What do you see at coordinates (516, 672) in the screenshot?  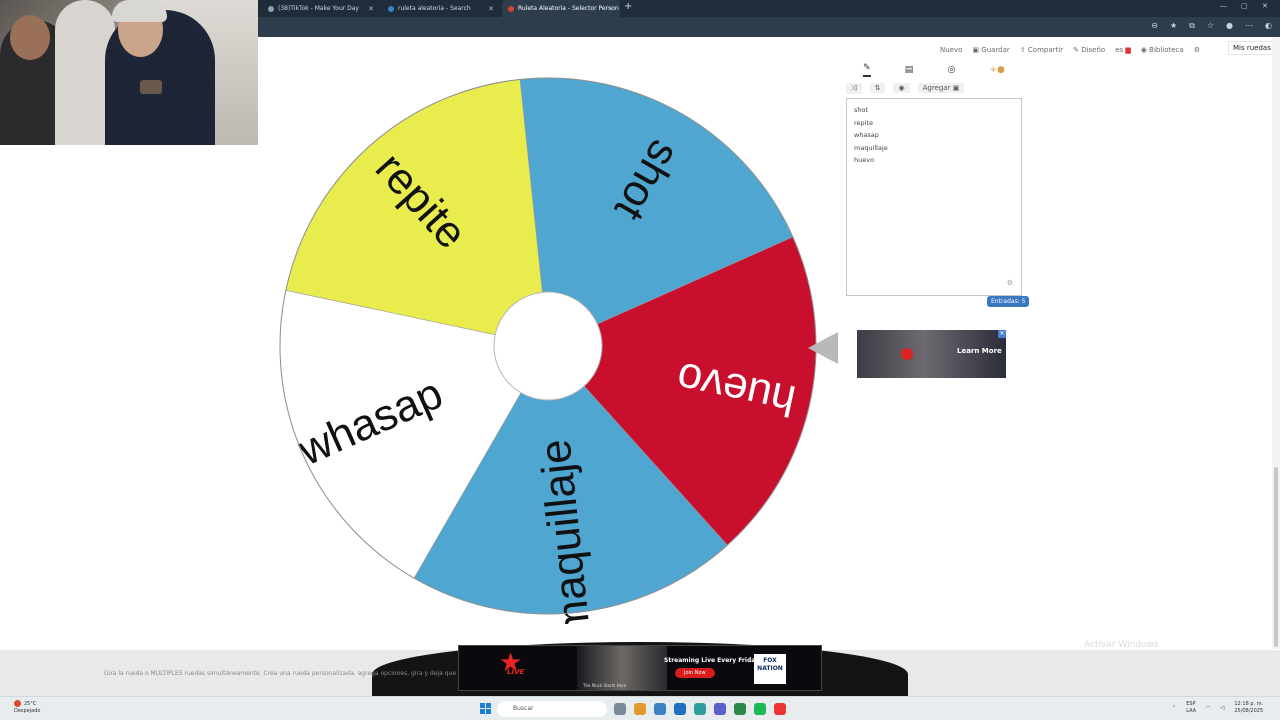 I see `banner-brand: LIVE` at bounding box center [516, 672].